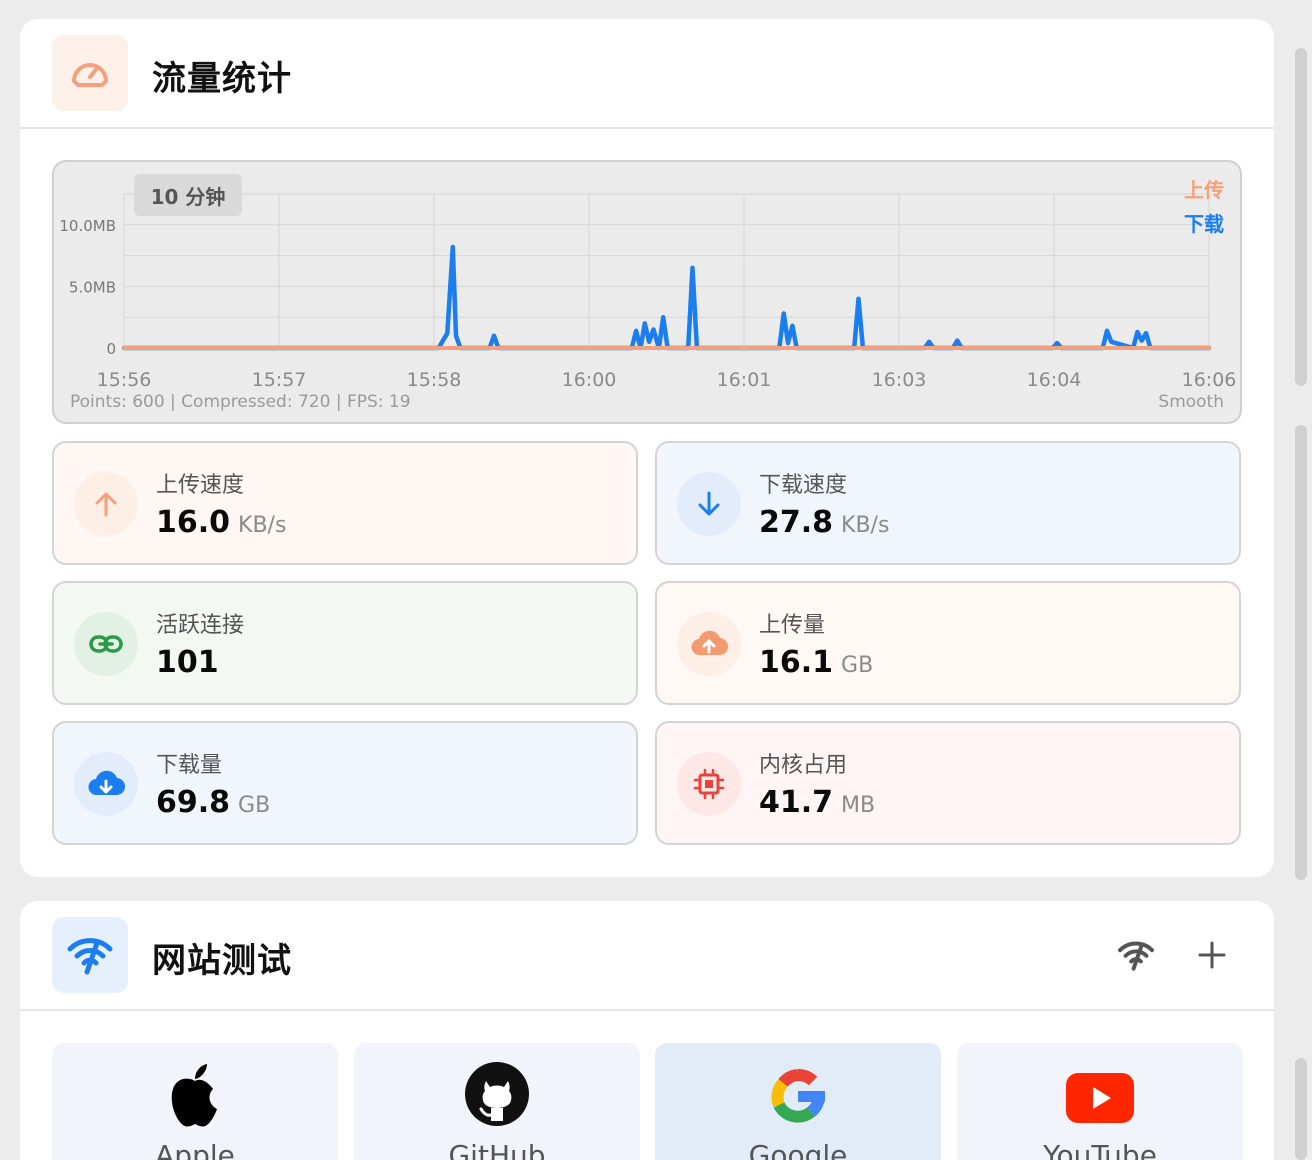 This screenshot has width=1312, height=1160. Describe the element at coordinates (1204, 222) in the screenshot. I see `legend-download: 下载` at that location.